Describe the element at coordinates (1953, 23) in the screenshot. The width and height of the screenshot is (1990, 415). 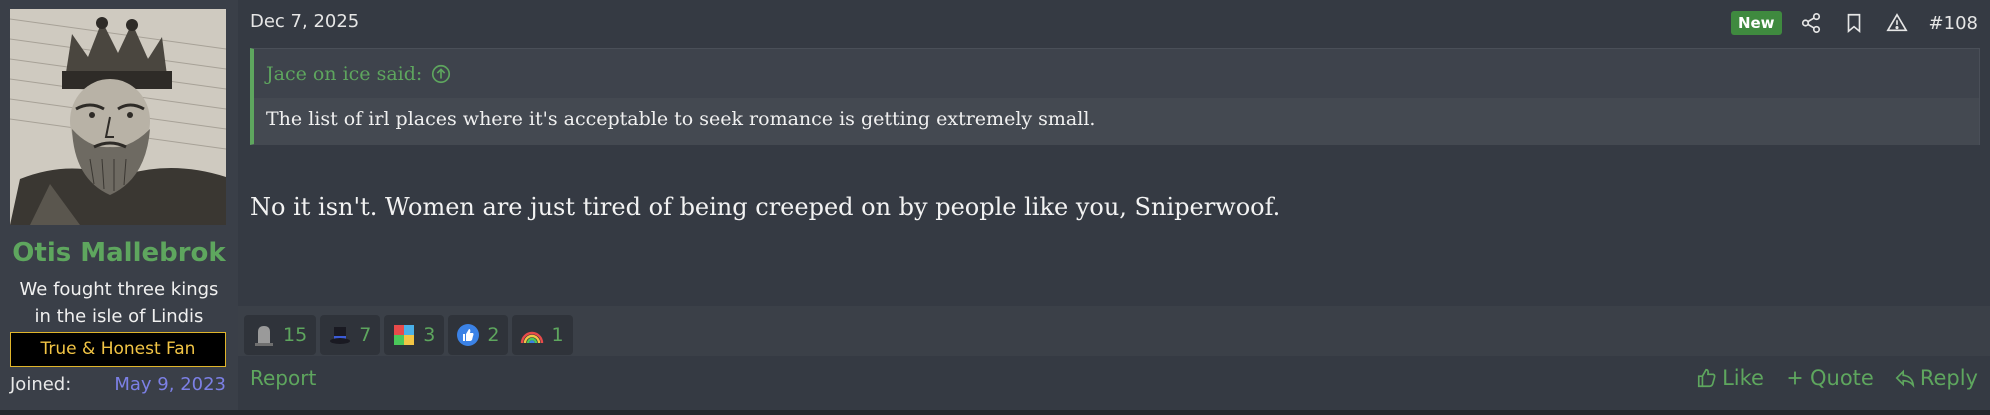
I see `post-number: #108` at that location.